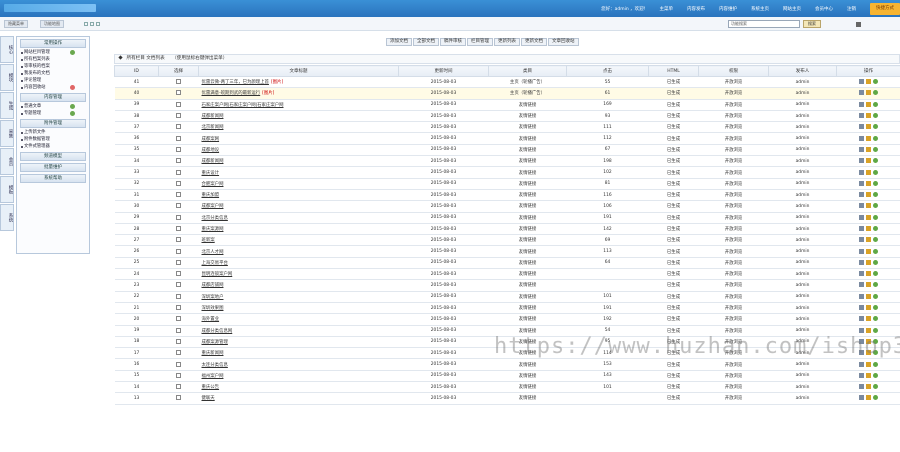 This screenshot has width=900, height=452. I want to click on doc-title-link: 成都分类信息网, so click(217, 331).